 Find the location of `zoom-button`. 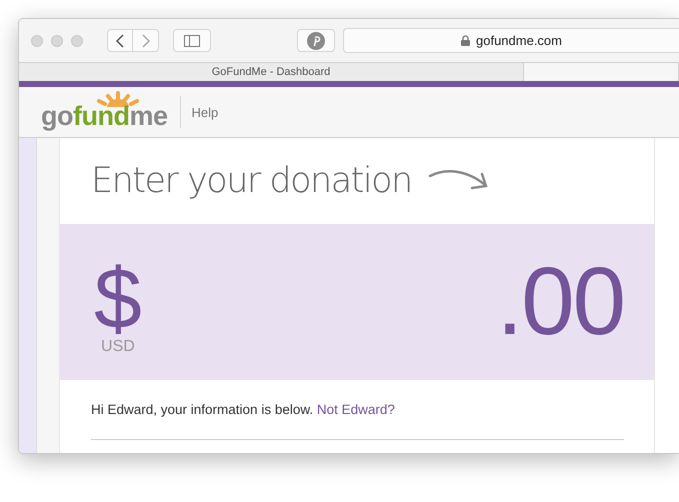

zoom-button is located at coordinates (77, 40).